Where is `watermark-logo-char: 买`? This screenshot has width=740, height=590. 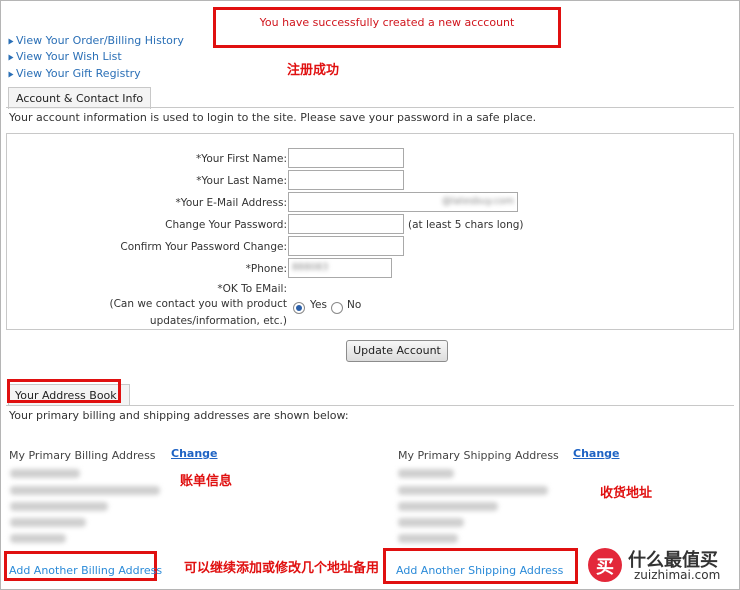
watermark-logo-char: 买 is located at coordinates (605, 567).